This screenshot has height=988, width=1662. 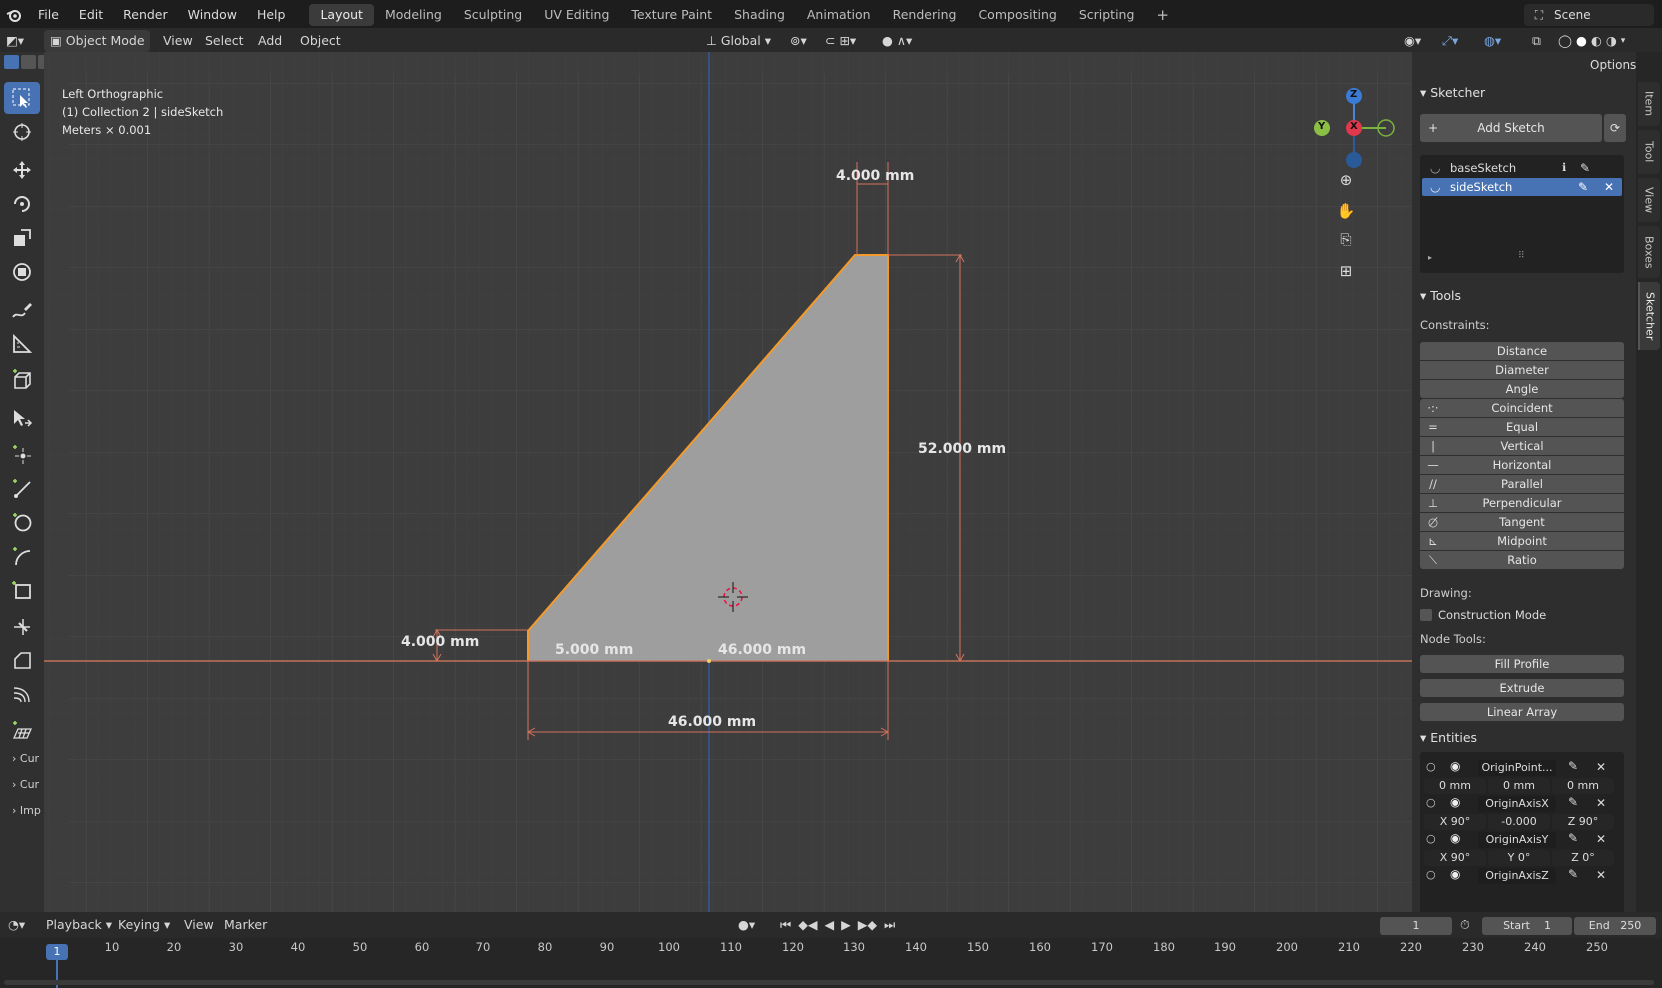 I want to click on constraint-coincident-button: ·:· Coincident, so click(x=1522, y=408).